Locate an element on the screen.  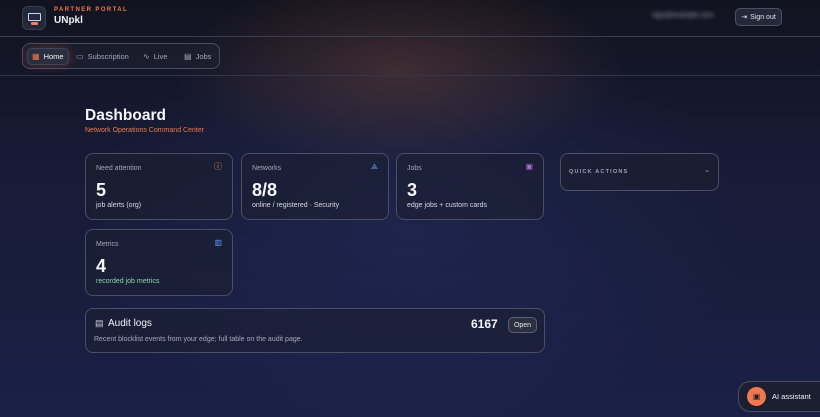
nav-label: Jobs is located at coordinates (203, 56).